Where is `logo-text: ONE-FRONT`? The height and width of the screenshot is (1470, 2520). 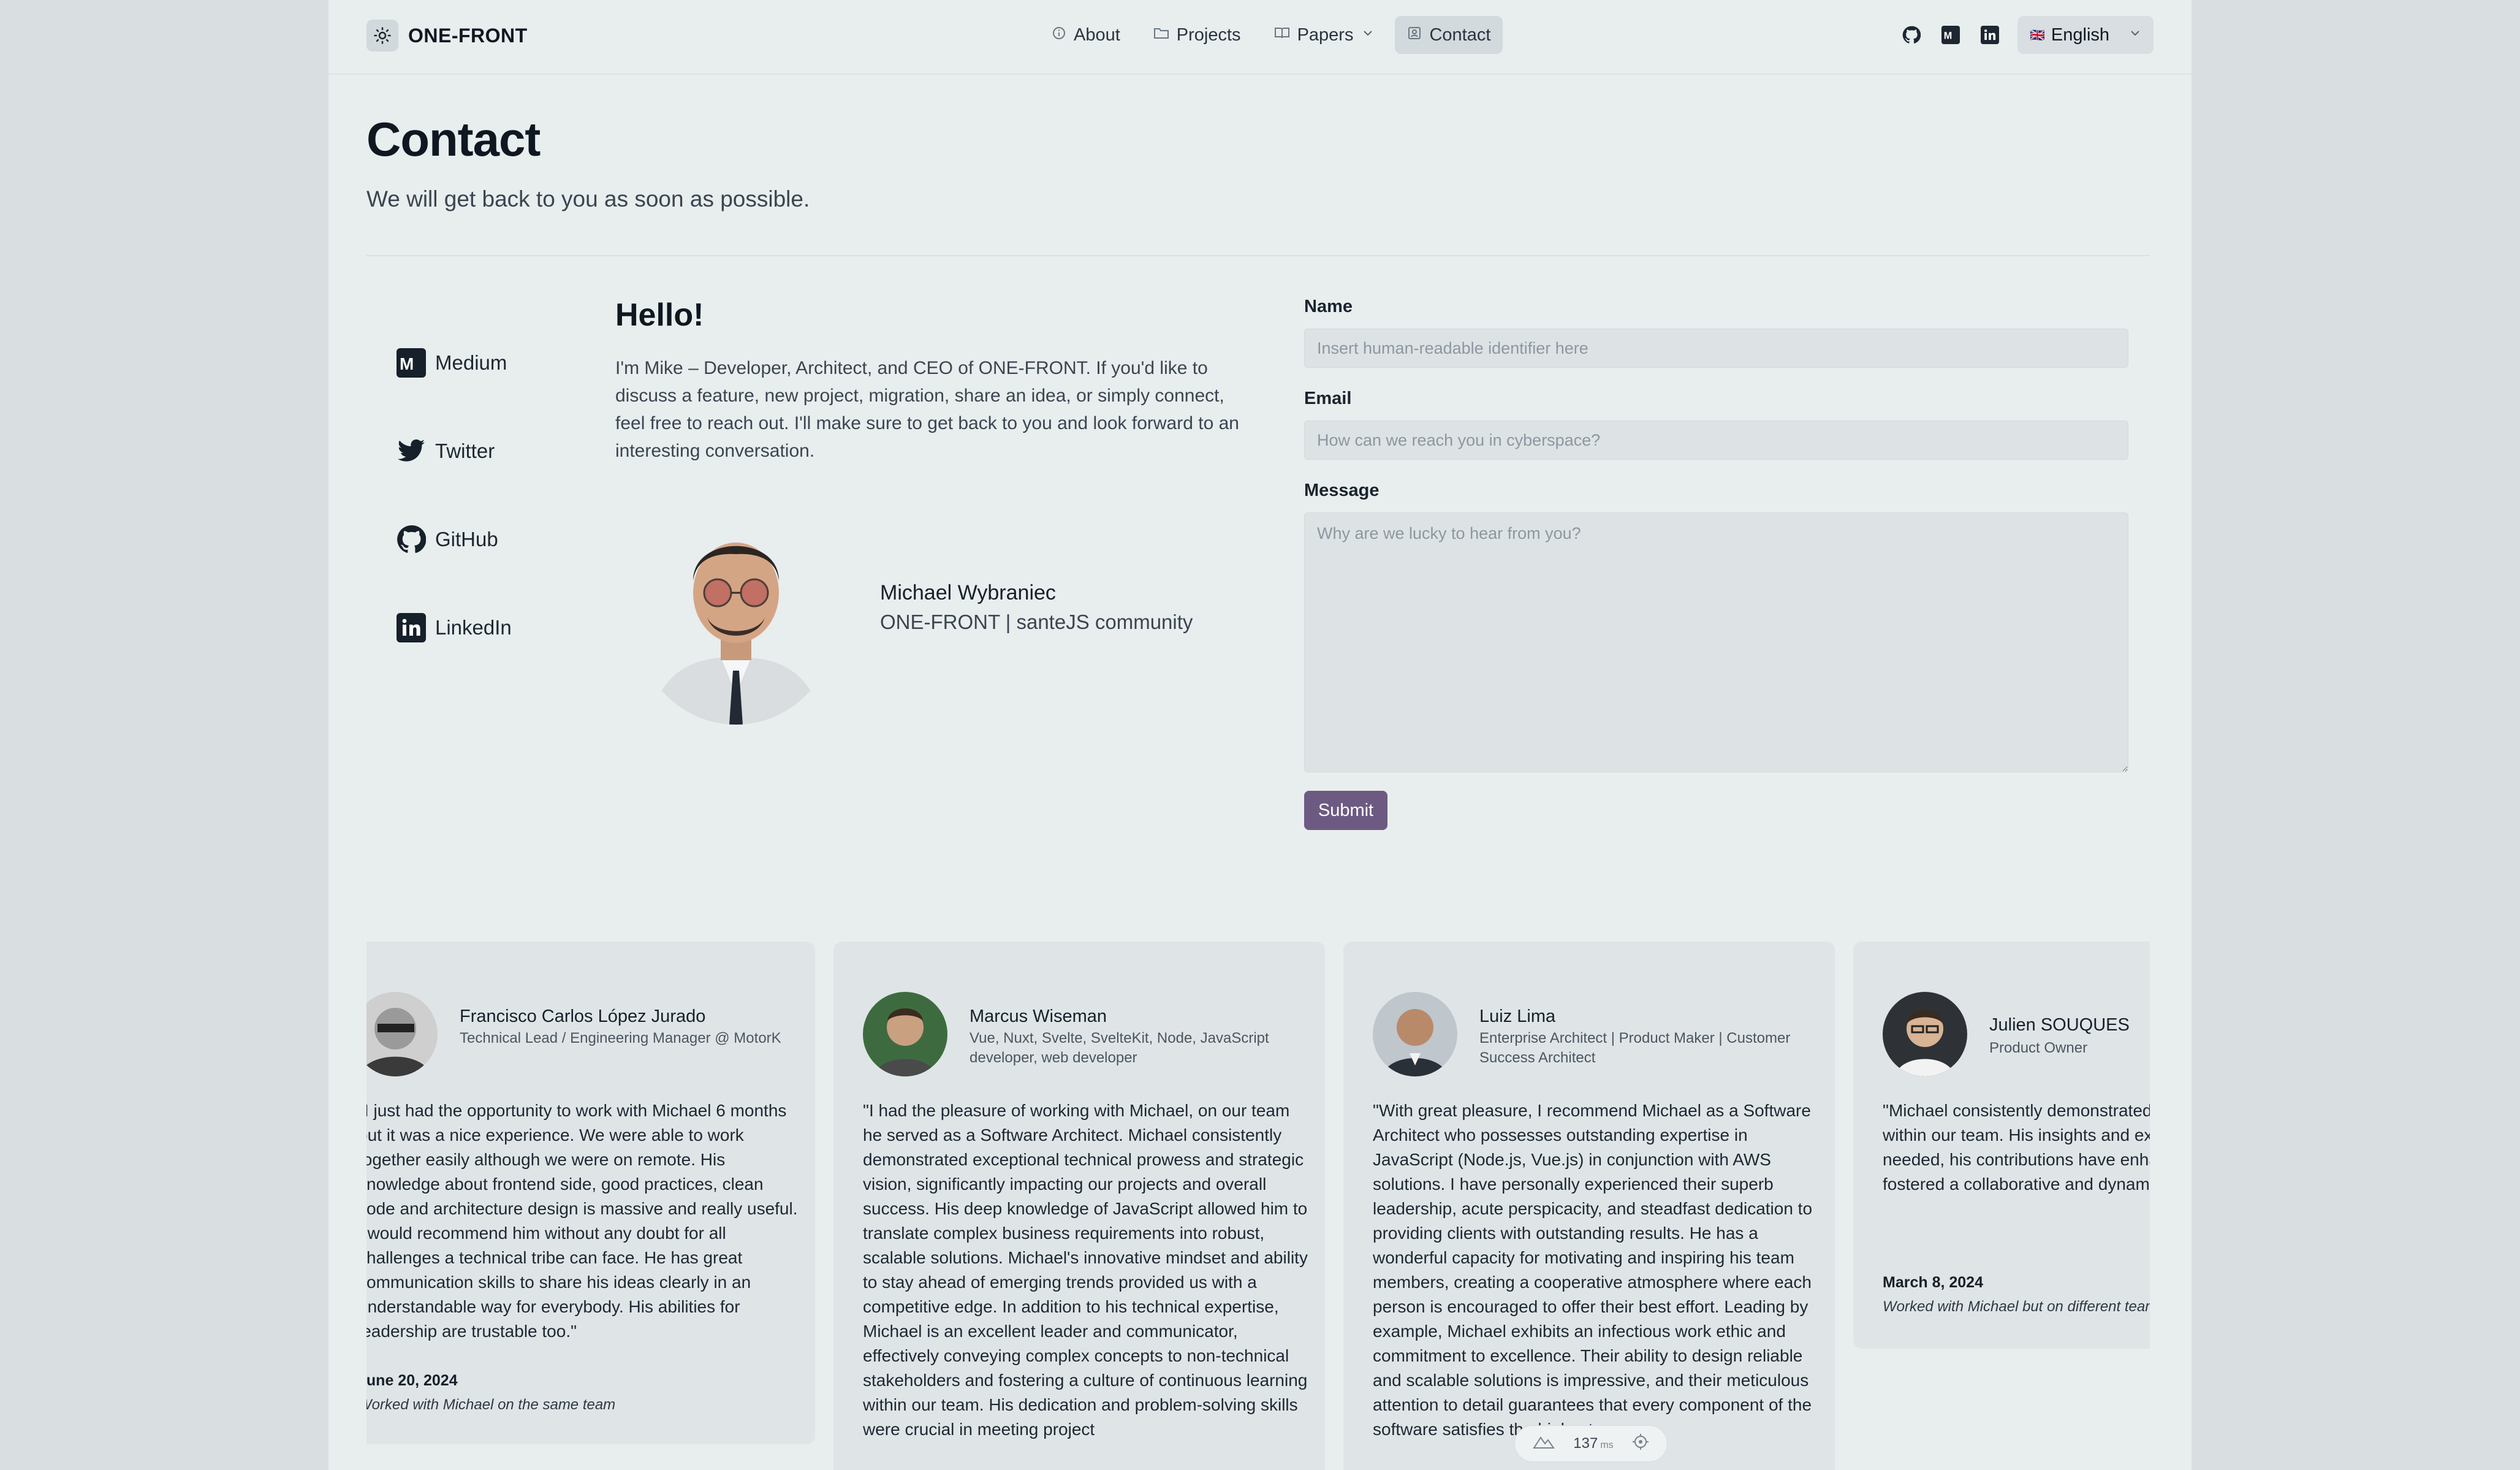
logo-text: ONE-FRONT is located at coordinates (468, 35).